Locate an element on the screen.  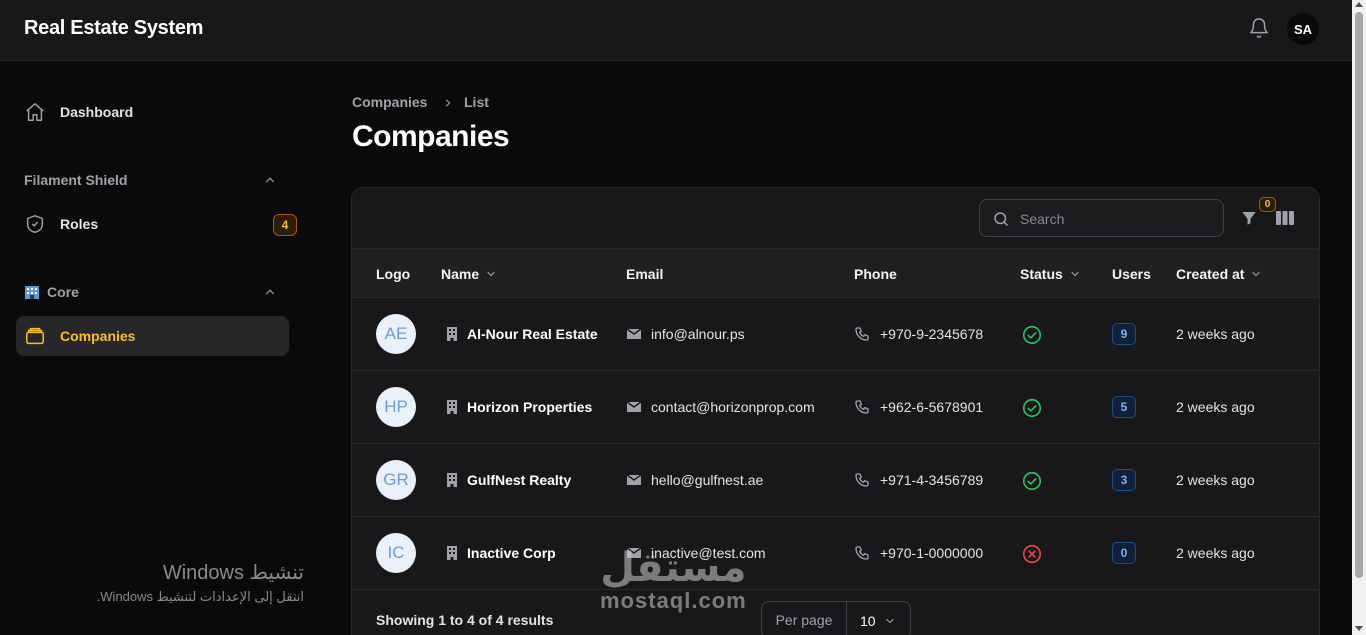
scrollbar-thumb is located at coordinates (1359, 295).